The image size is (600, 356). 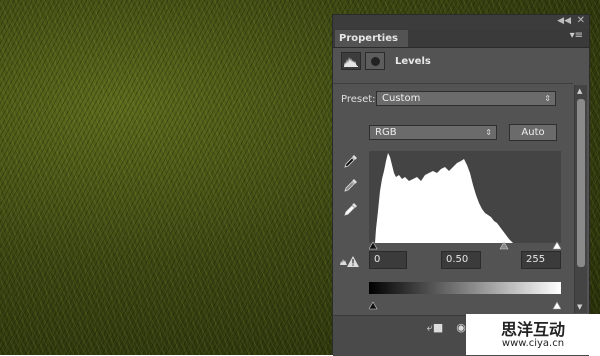 I want to click on scrollbar-thumb, so click(x=581, y=183).